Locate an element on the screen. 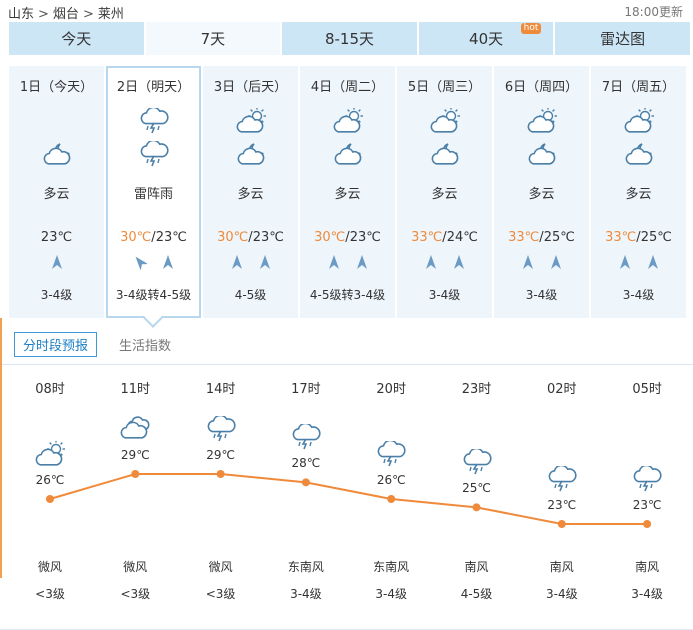  hour-label: 08时 is located at coordinates (50, 389).